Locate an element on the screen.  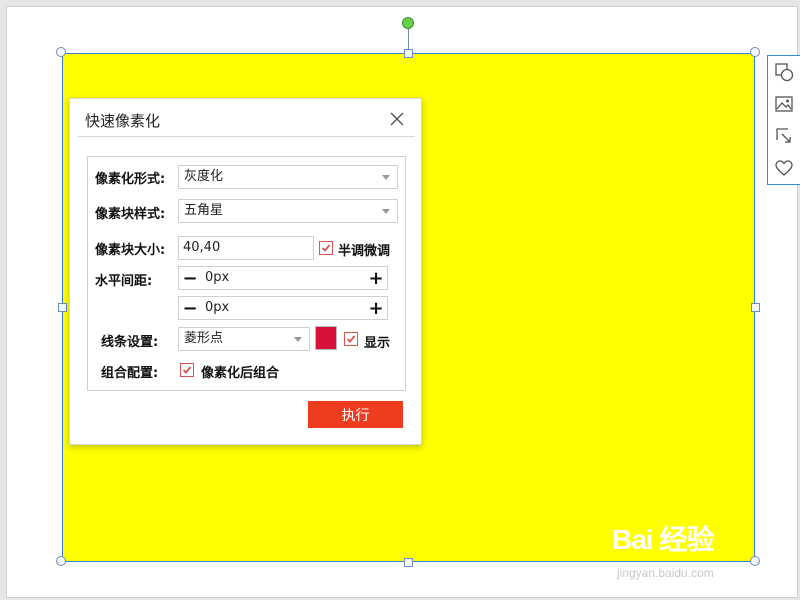
vertical-spacing-value: 0px is located at coordinates (217, 307).